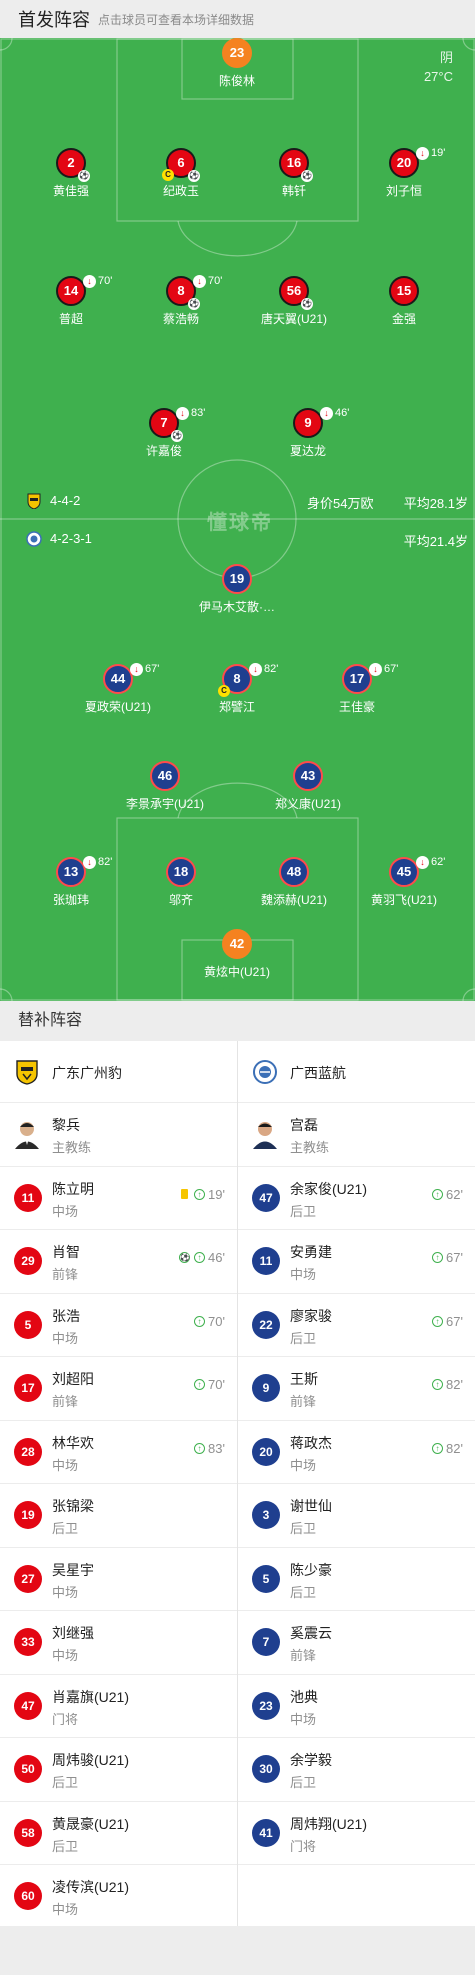 The width and height of the screenshot is (475, 1975). Describe the element at coordinates (311, 1506) in the screenshot. I see `player-name: 谢世仙` at that location.